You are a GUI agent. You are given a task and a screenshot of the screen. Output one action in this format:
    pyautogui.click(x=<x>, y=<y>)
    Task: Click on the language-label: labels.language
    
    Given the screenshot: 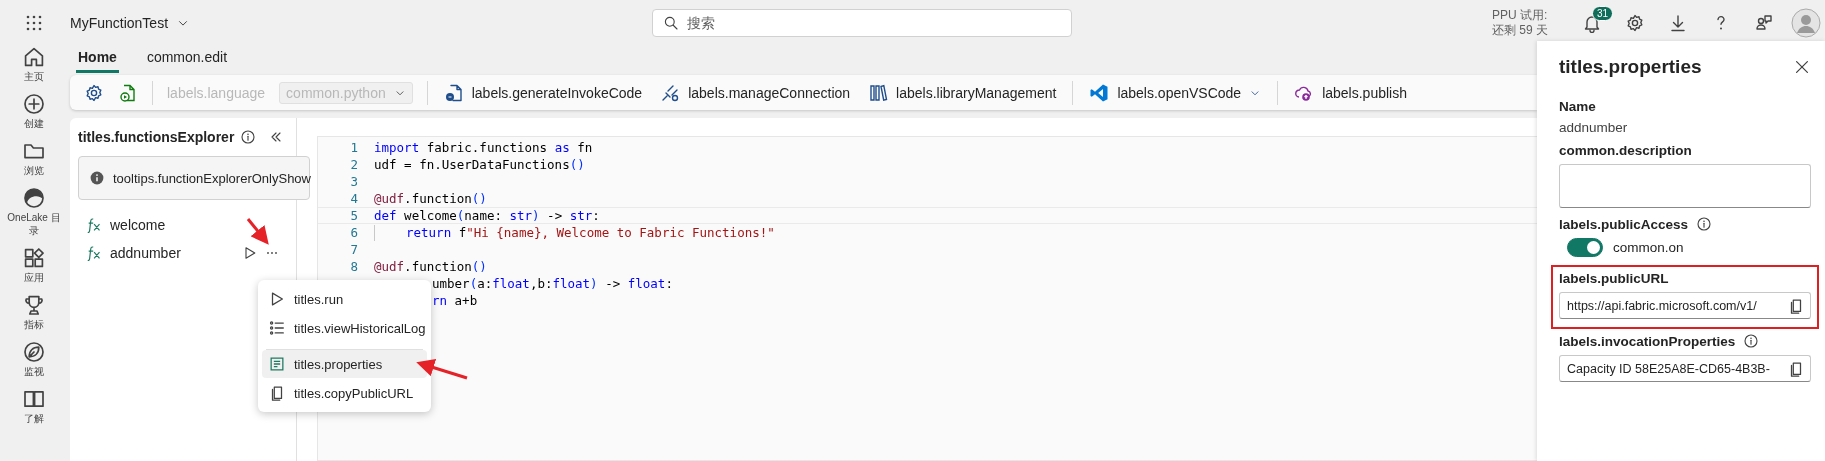 What is the action you would take?
    pyautogui.click(x=216, y=92)
    